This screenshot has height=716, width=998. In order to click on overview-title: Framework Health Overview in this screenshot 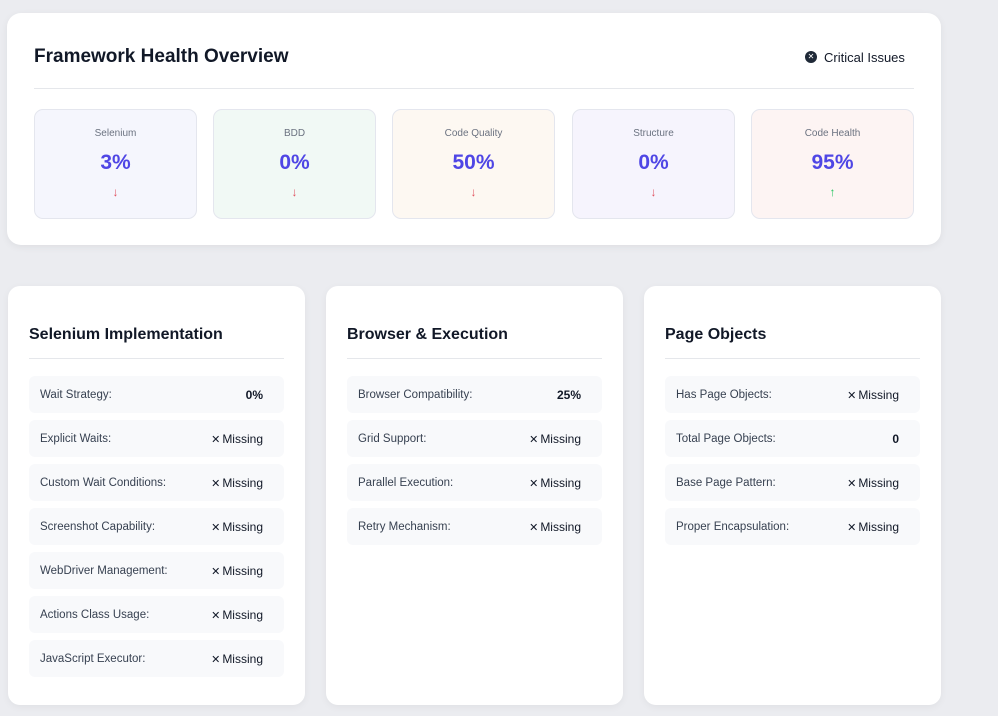, I will do `click(161, 56)`.